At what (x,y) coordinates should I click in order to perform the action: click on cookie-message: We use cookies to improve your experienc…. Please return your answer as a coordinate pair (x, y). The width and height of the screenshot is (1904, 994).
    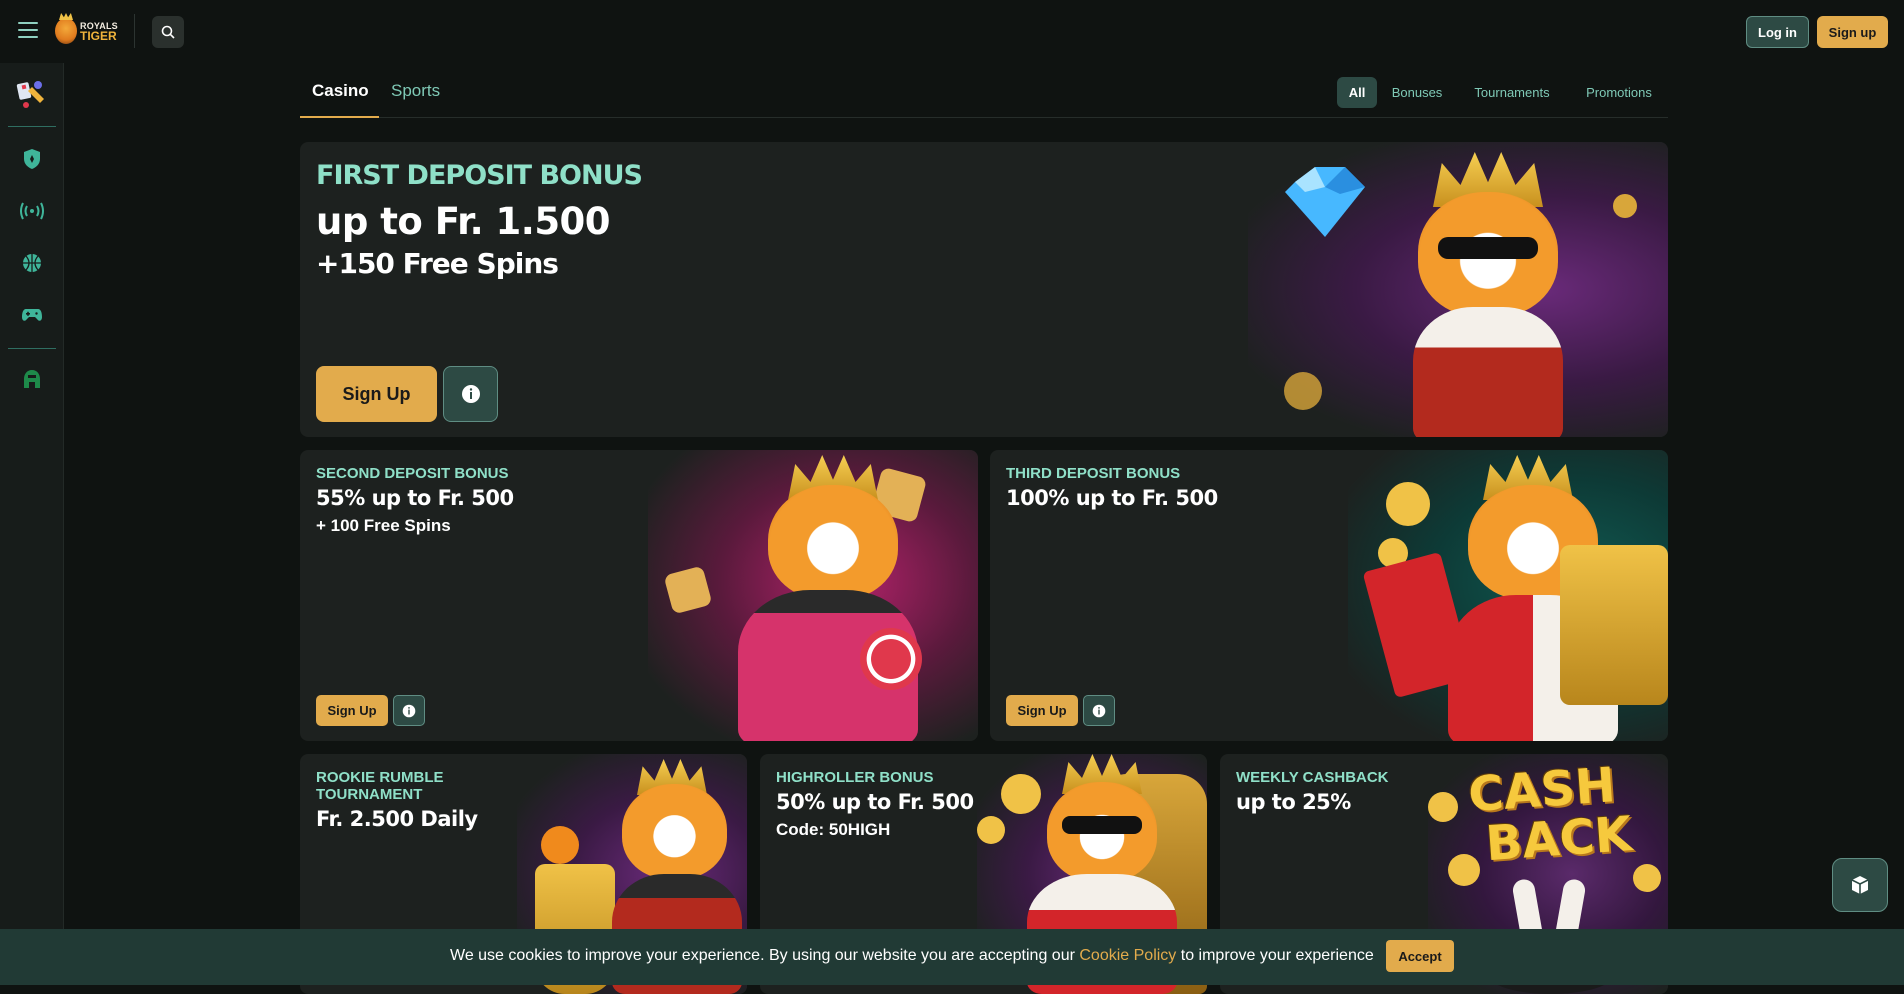
    Looking at the image, I should click on (912, 956).